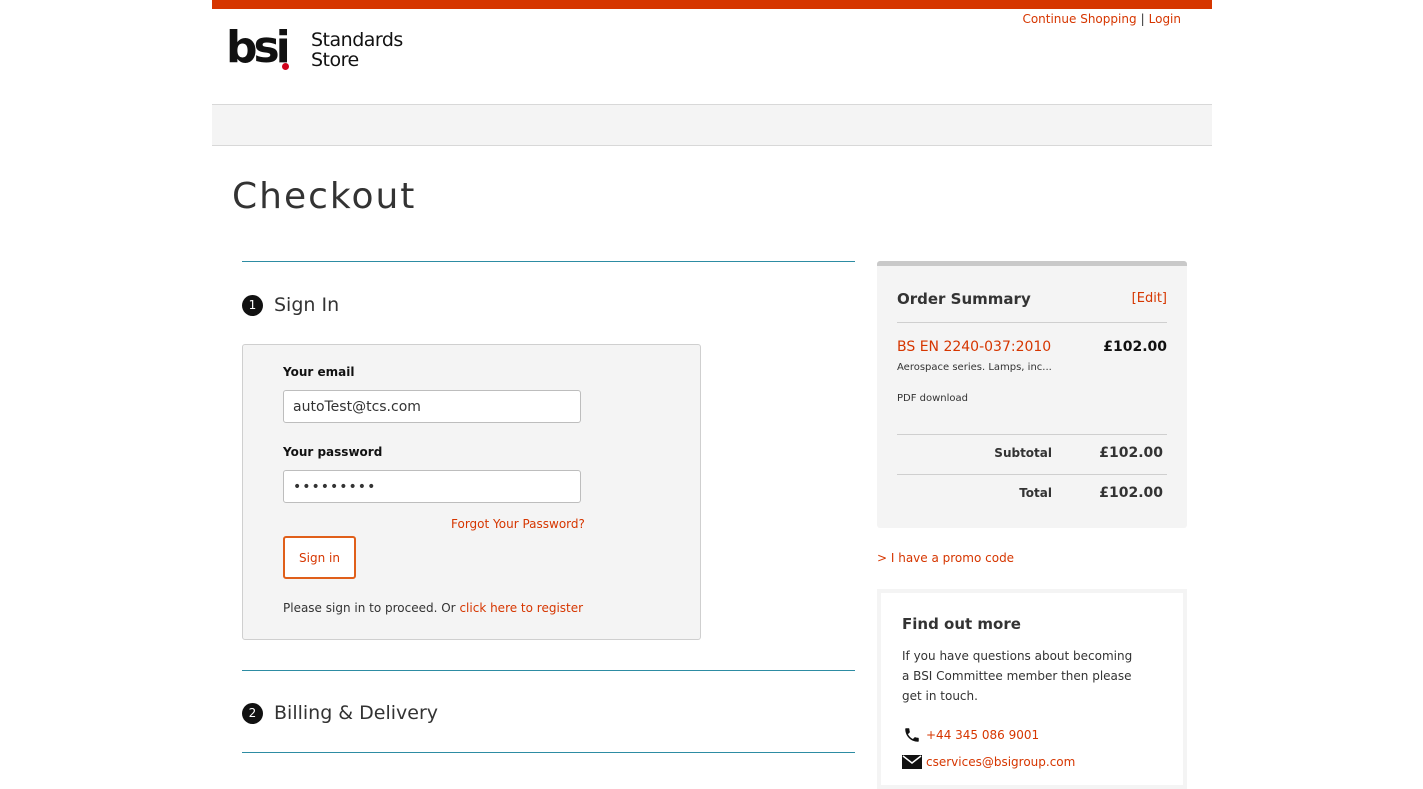 This screenshot has height=789, width=1423. I want to click on find-out-more-title: Find out more, so click(961, 624).